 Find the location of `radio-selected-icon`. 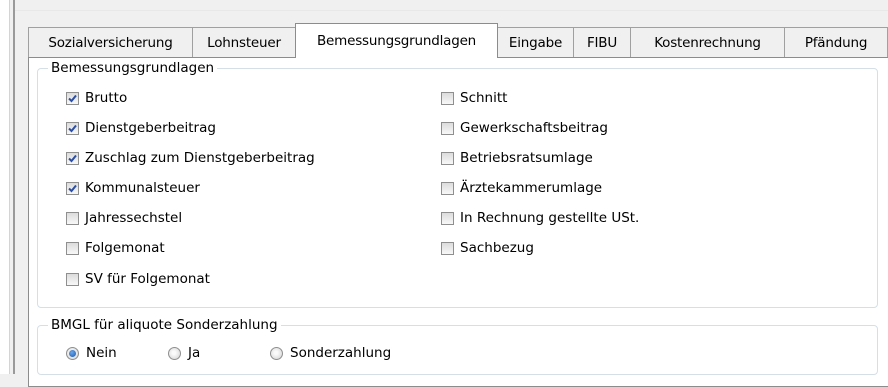

radio-selected-icon is located at coordinates (72, 353).